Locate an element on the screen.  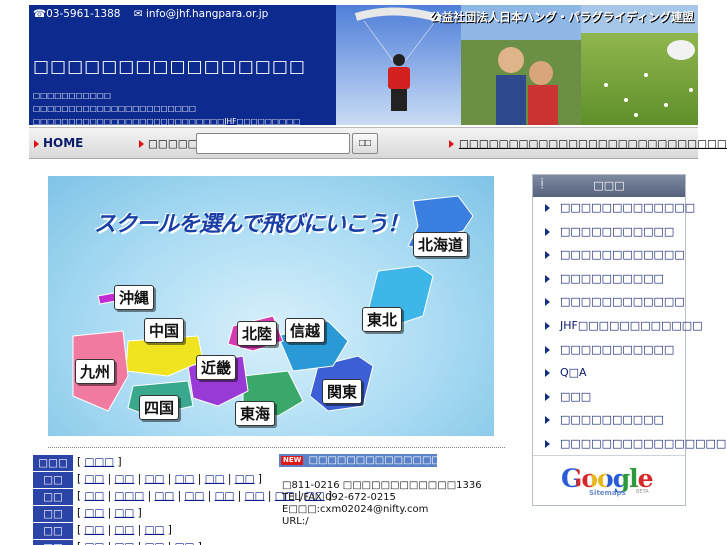
home-link: HOME is located at coordinates (63, 143).